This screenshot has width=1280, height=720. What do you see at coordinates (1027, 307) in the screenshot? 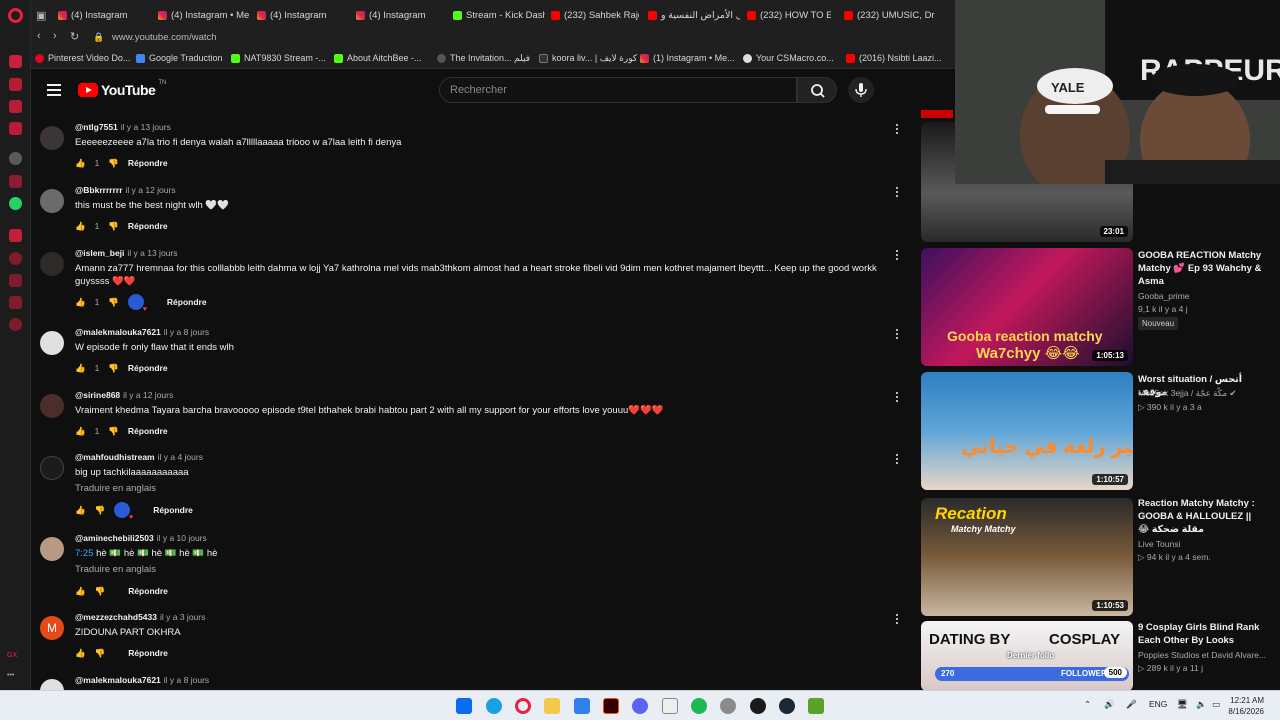
I see `video-thumbnail: Gooba reaction matchy Wa7chyy 😂😂 1:05:13` at bounding box center [1027, 307].